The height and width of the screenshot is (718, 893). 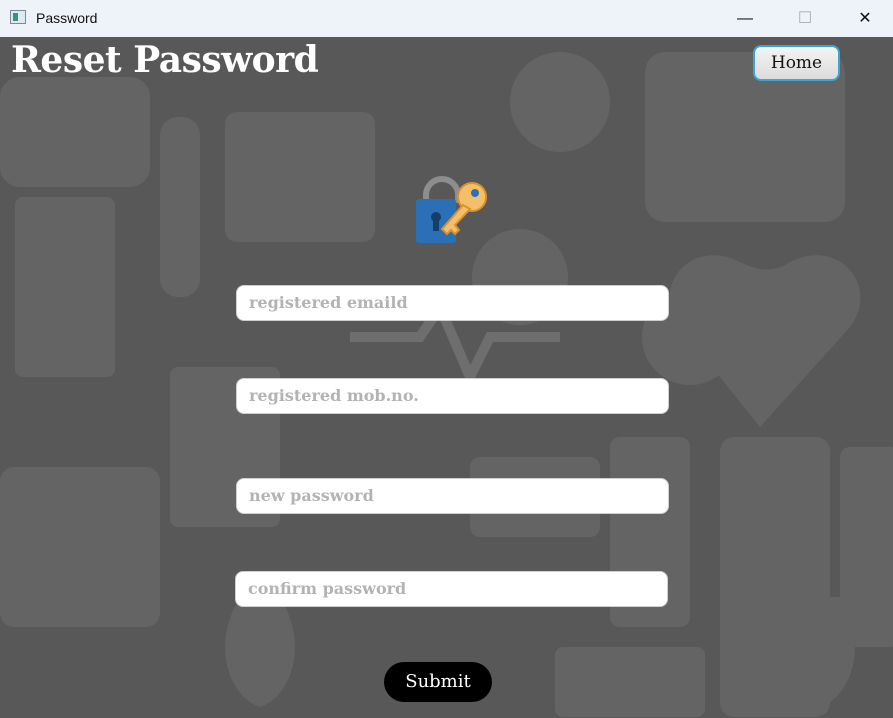 I want to click on home-button: Home, so click(x=796, y=63).